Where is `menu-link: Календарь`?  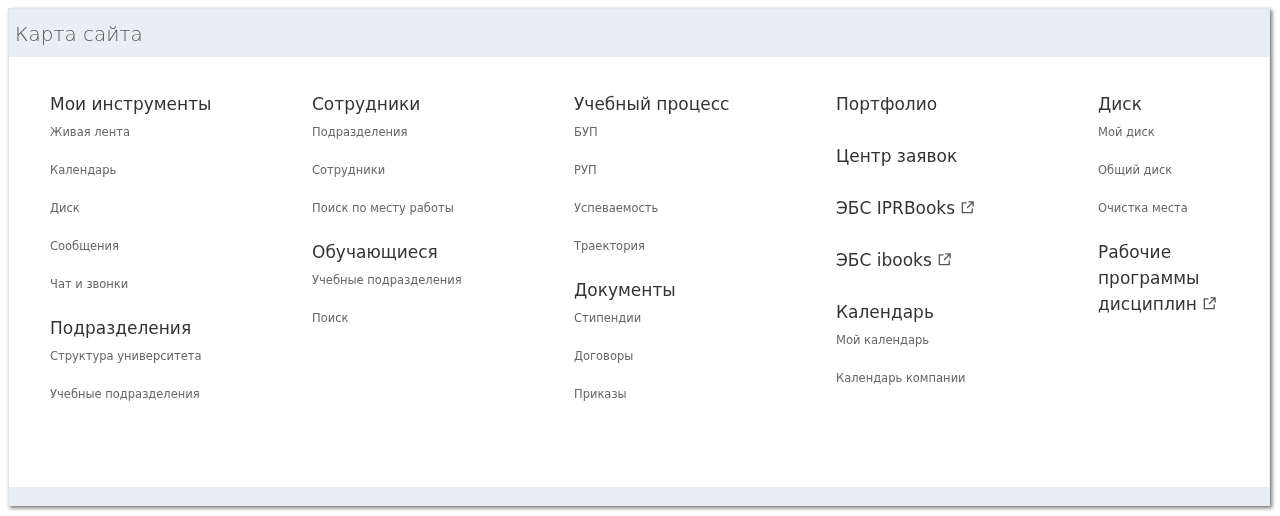 menu-link: Календарь is located at coordinates (83, 170).